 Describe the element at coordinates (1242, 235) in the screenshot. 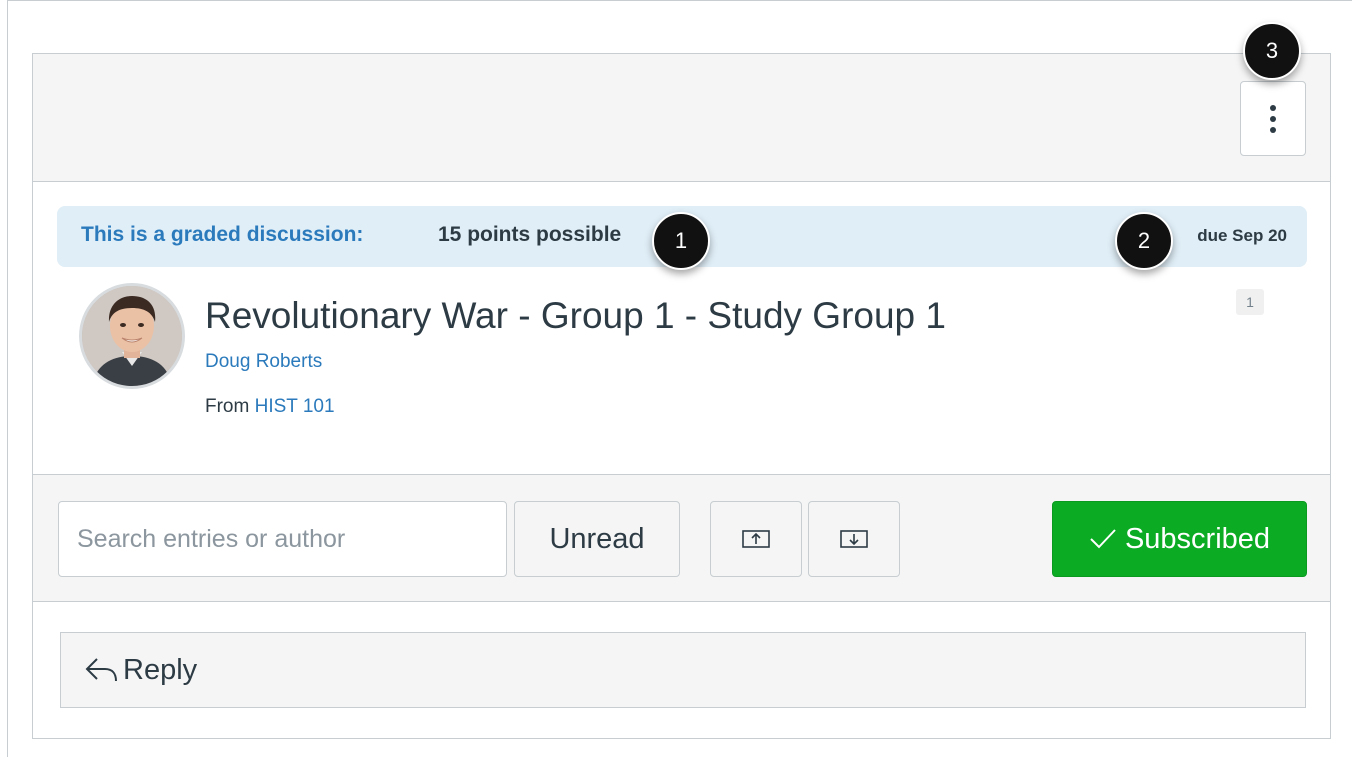

I see `due-date: due Sep 20` at that location.